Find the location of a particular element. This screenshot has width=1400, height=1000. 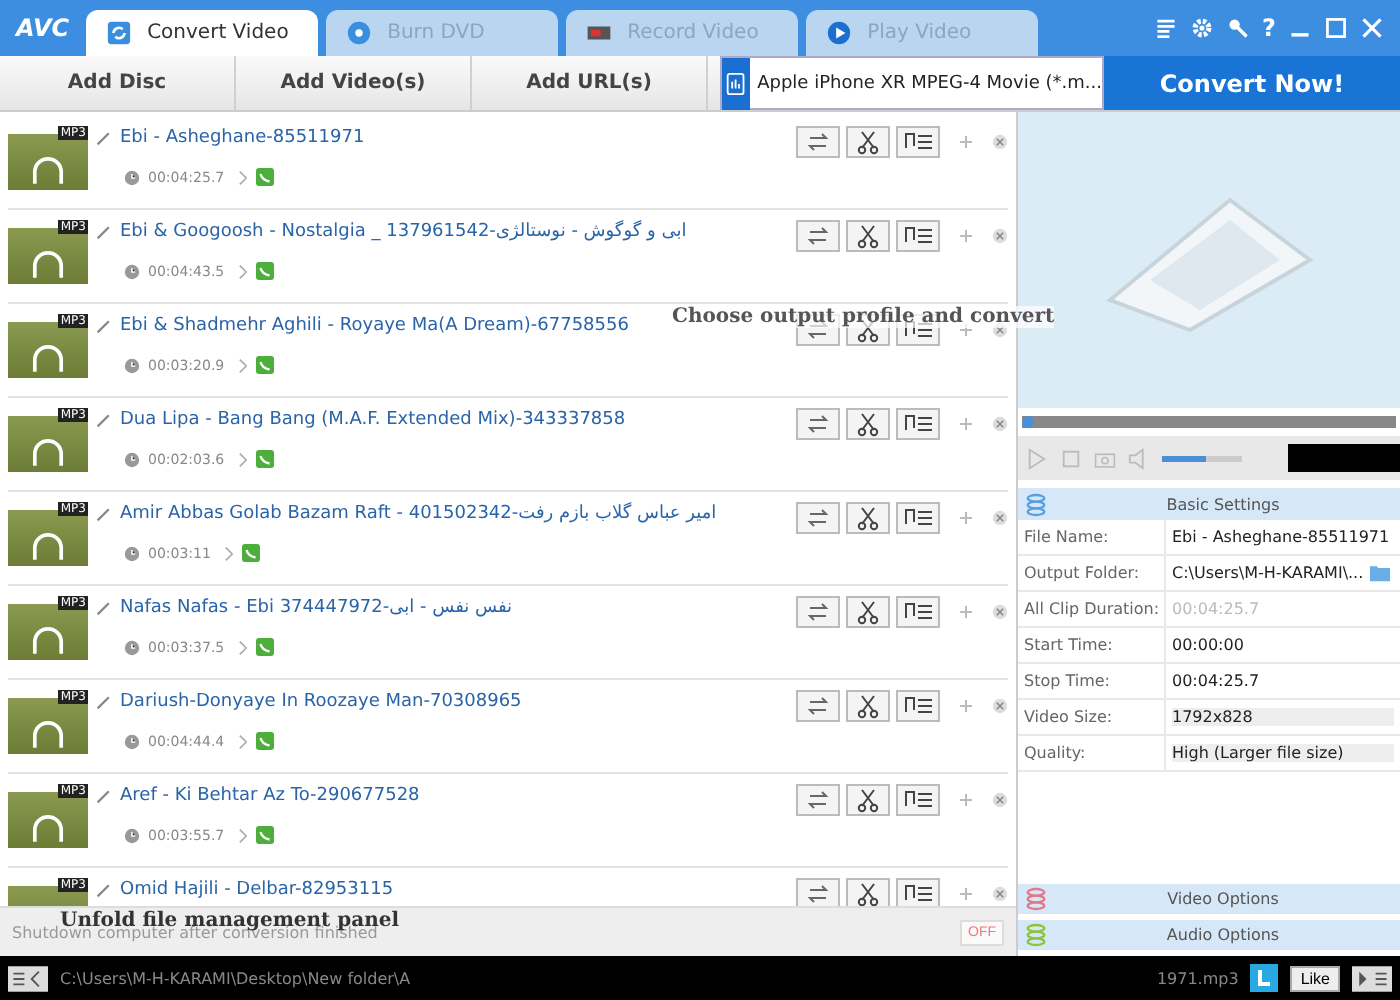

file-title: Dua Lipa - Bang Bang (M.A.F. Extended Mix)-343337858 is located at coordinates (373, 420).